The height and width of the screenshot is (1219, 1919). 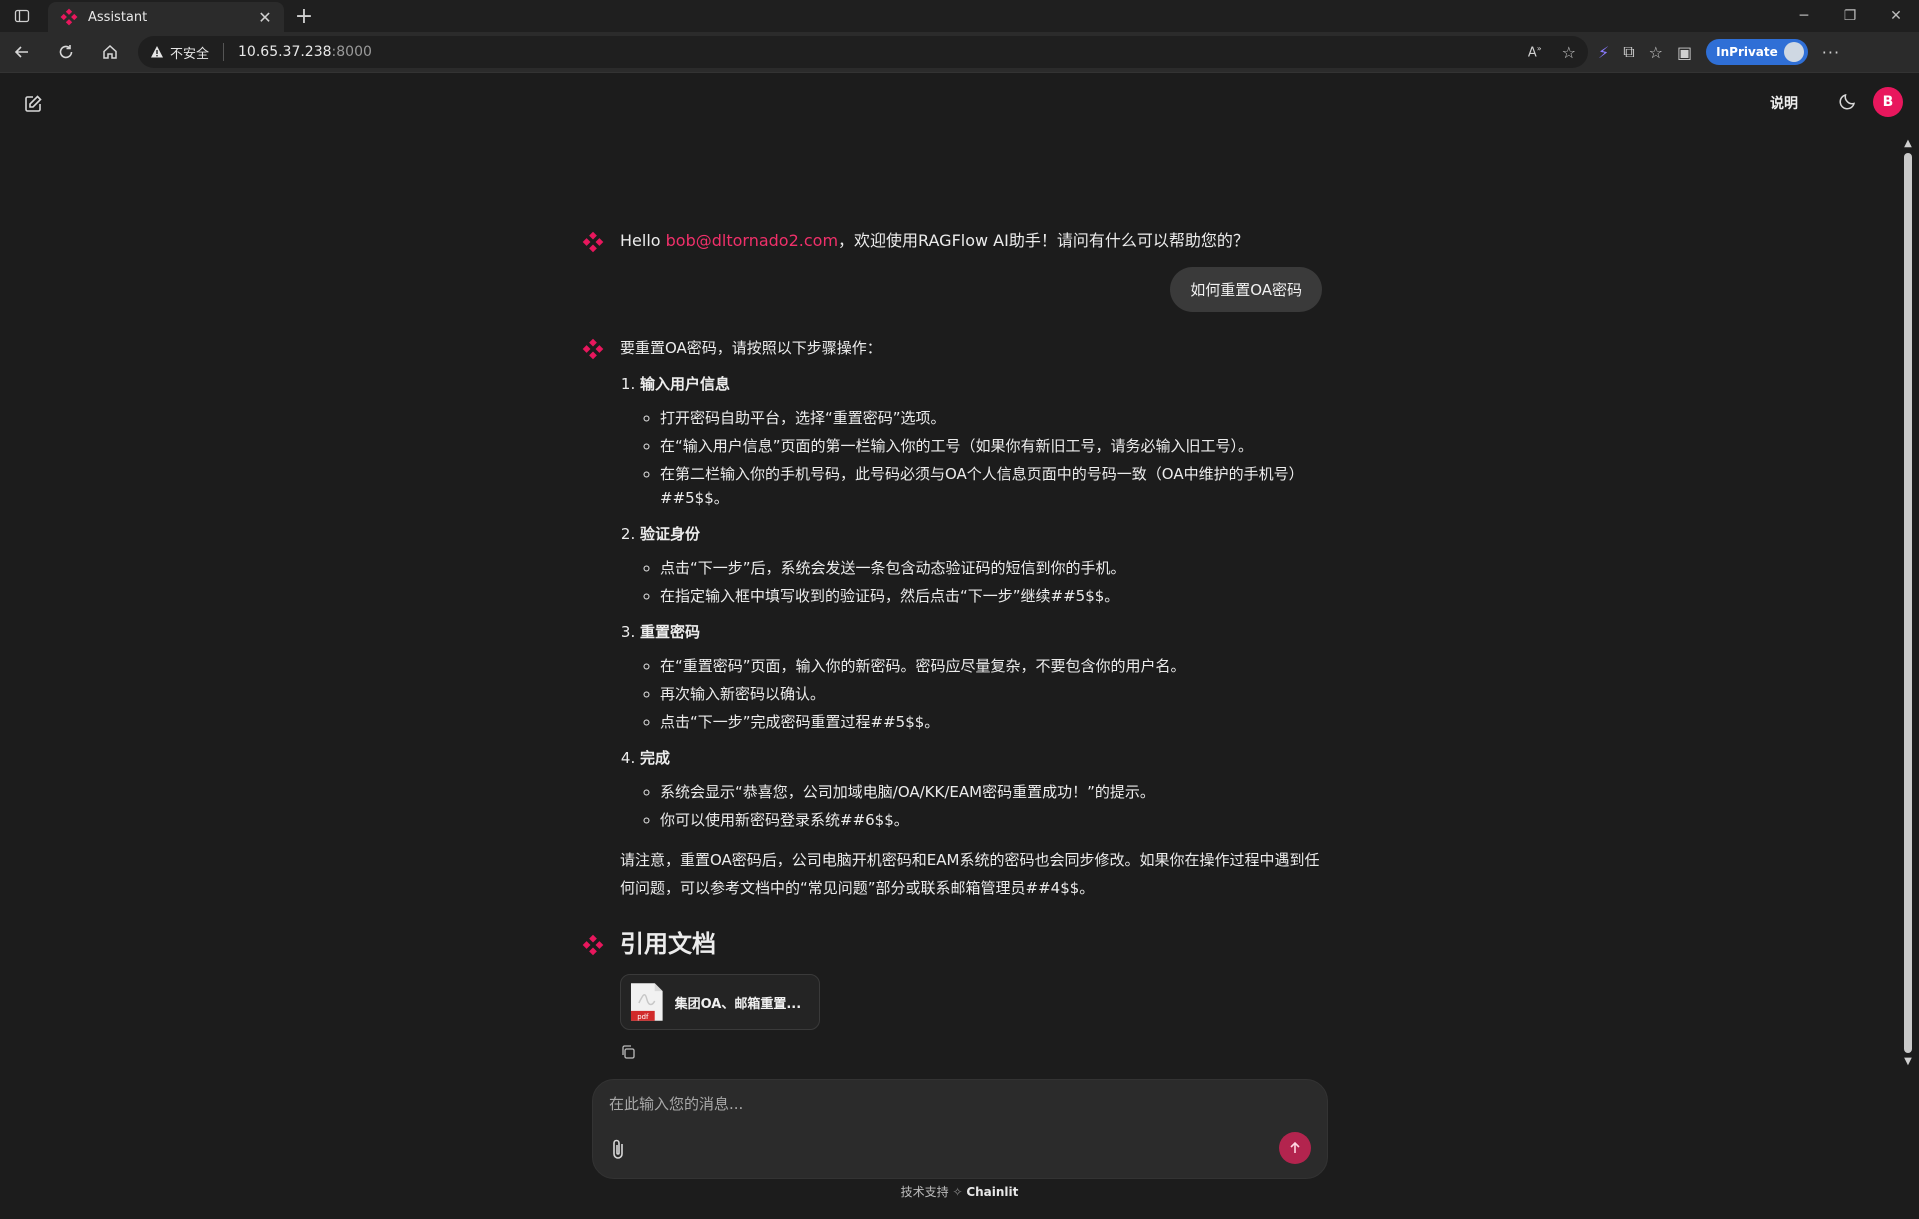 What do you see at coordinates (1043, 240) in the screenshot?
I see `greeting-suffix: ，欢迎使用RAGFlow AI助手！请问有什么可以帮助您的？` at bounding box center [1043, 240].